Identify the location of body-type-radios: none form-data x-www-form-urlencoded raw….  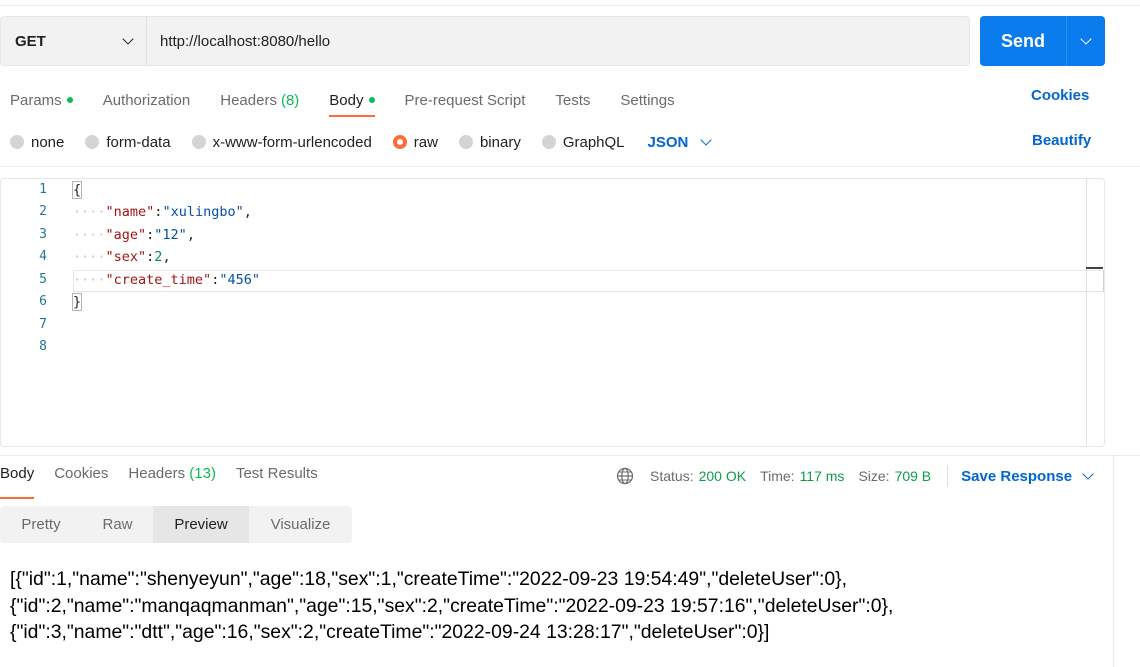
(361, 142).